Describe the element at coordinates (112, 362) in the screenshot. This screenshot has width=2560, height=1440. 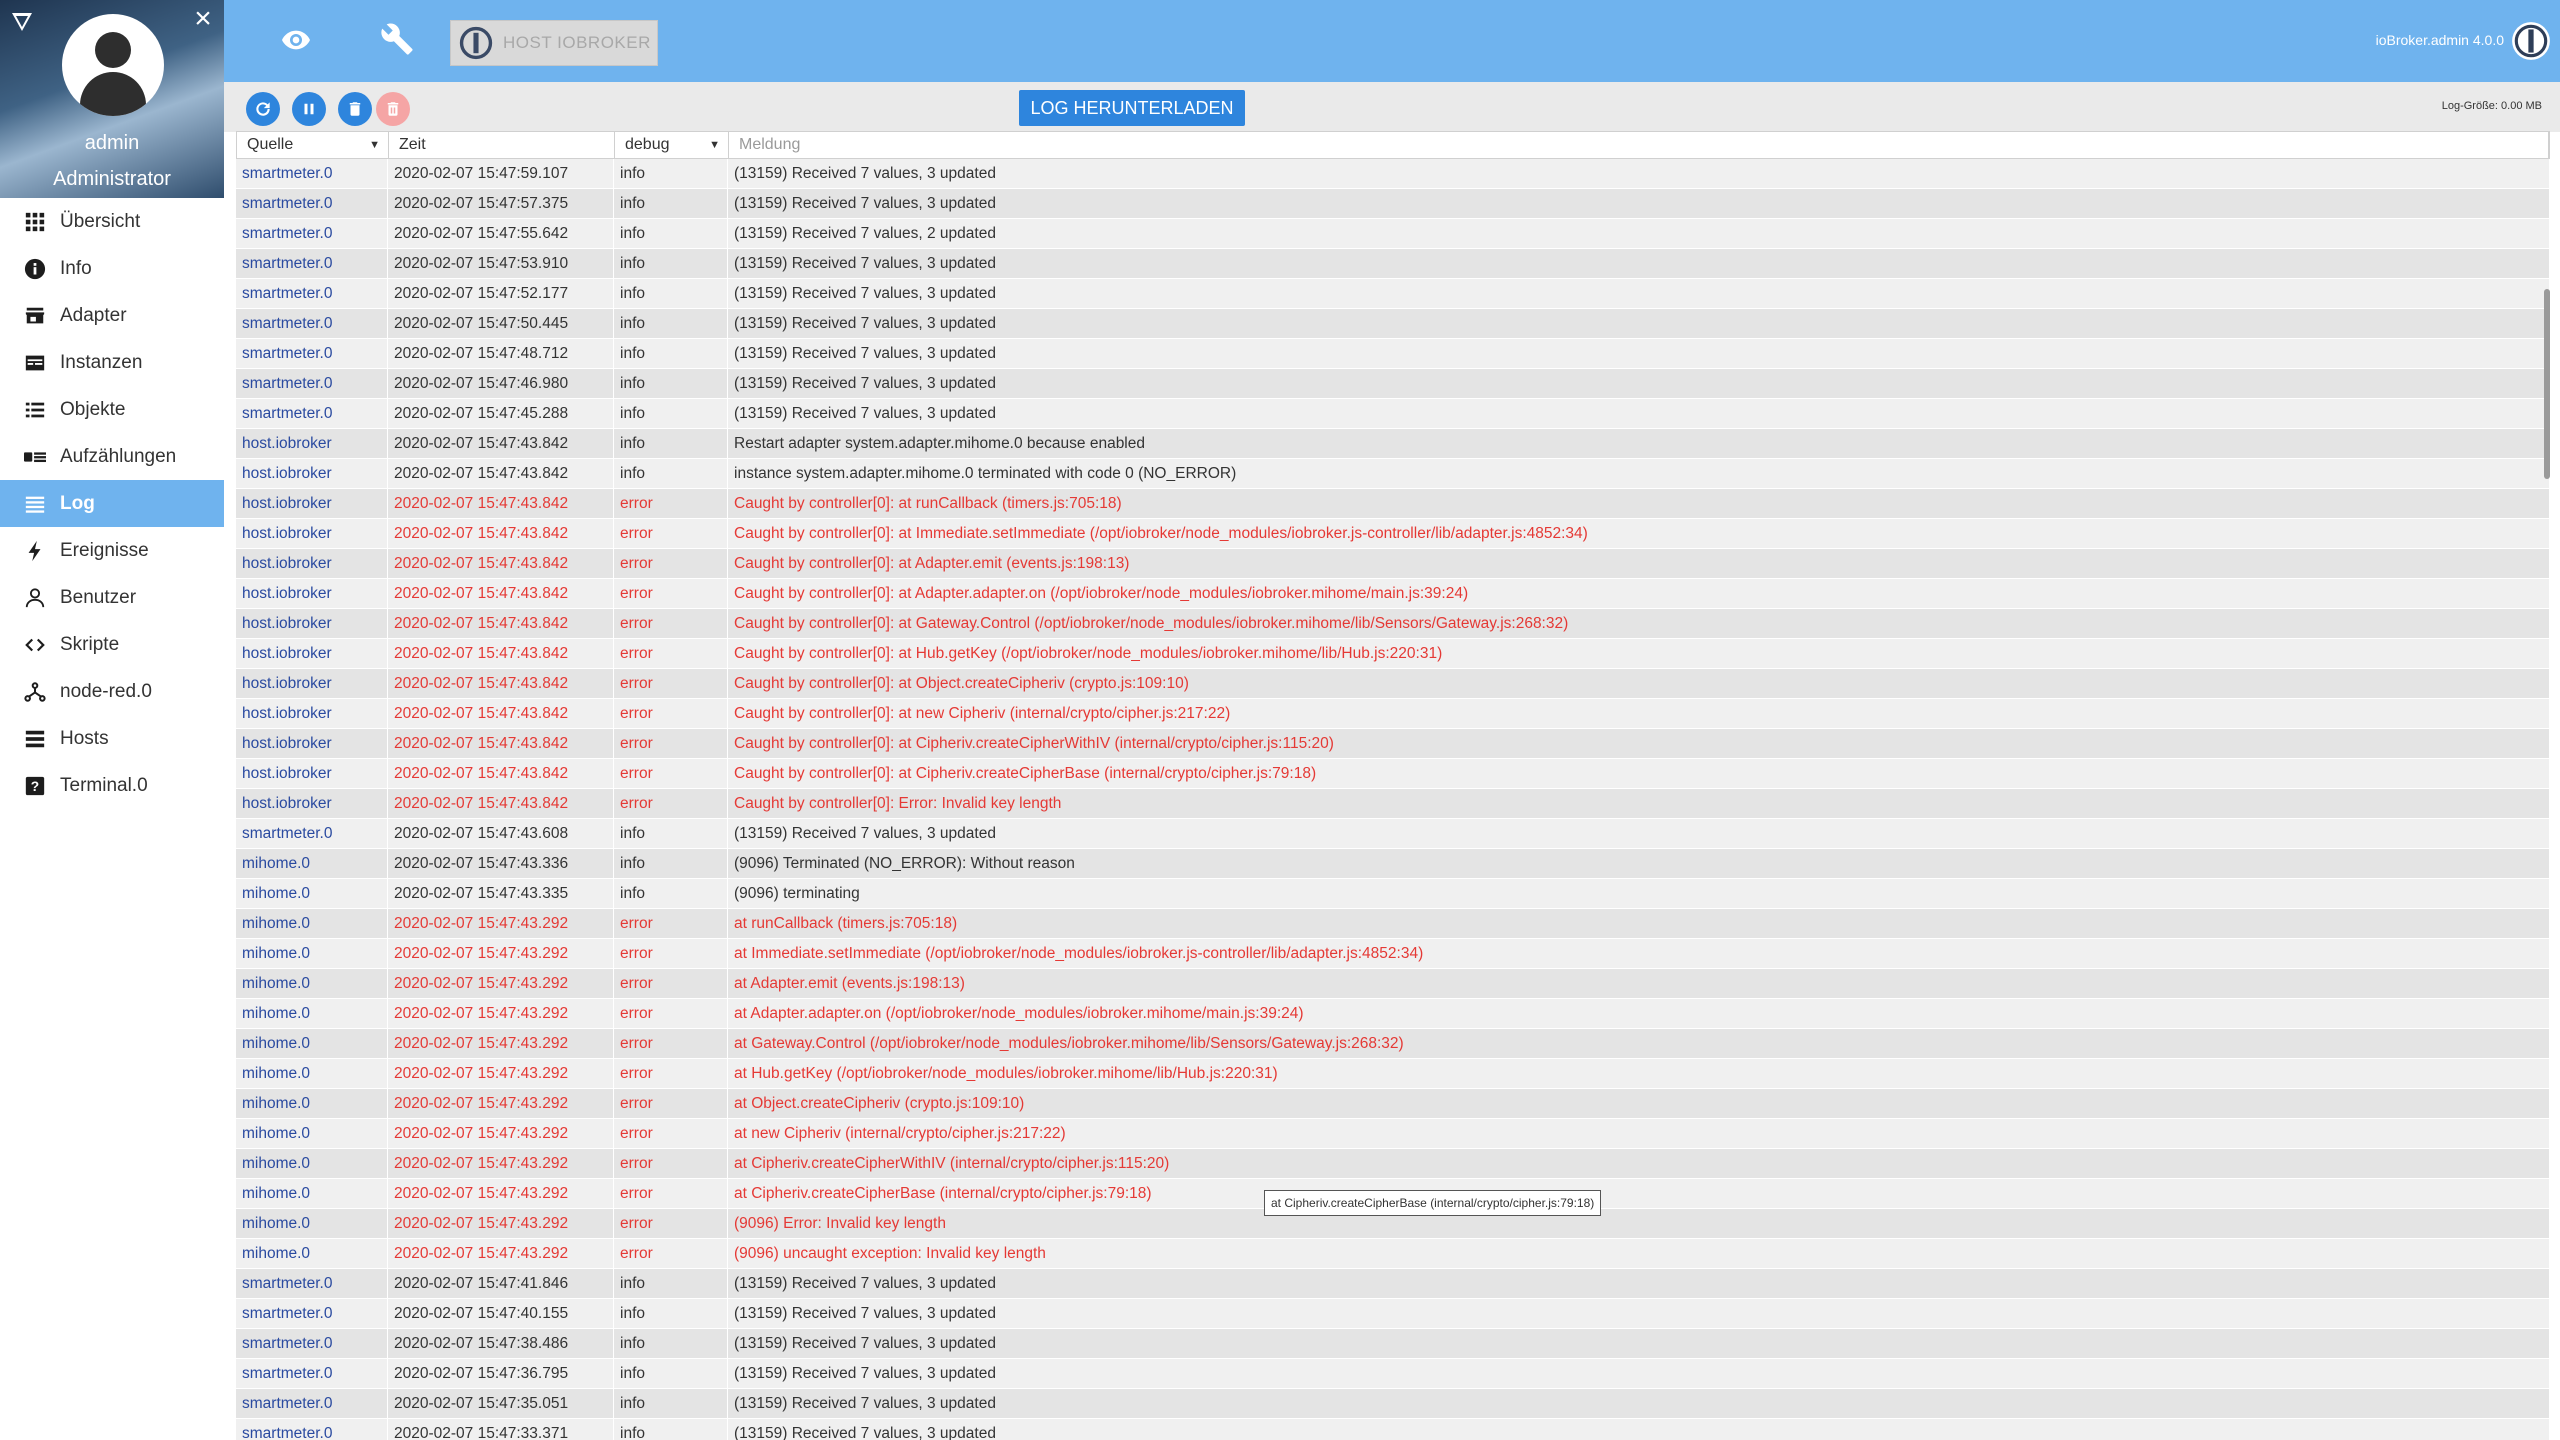
I see `sidebar-item-instanzen: Instanzen` at that location.